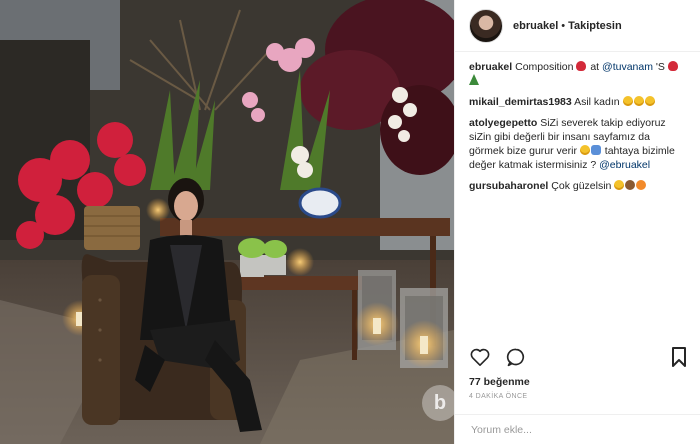 This screenshot has width=700, height=444. Describe the element at coordinates (630, 185) in the screenshot. I see `hand-emoji-icon` at that location.